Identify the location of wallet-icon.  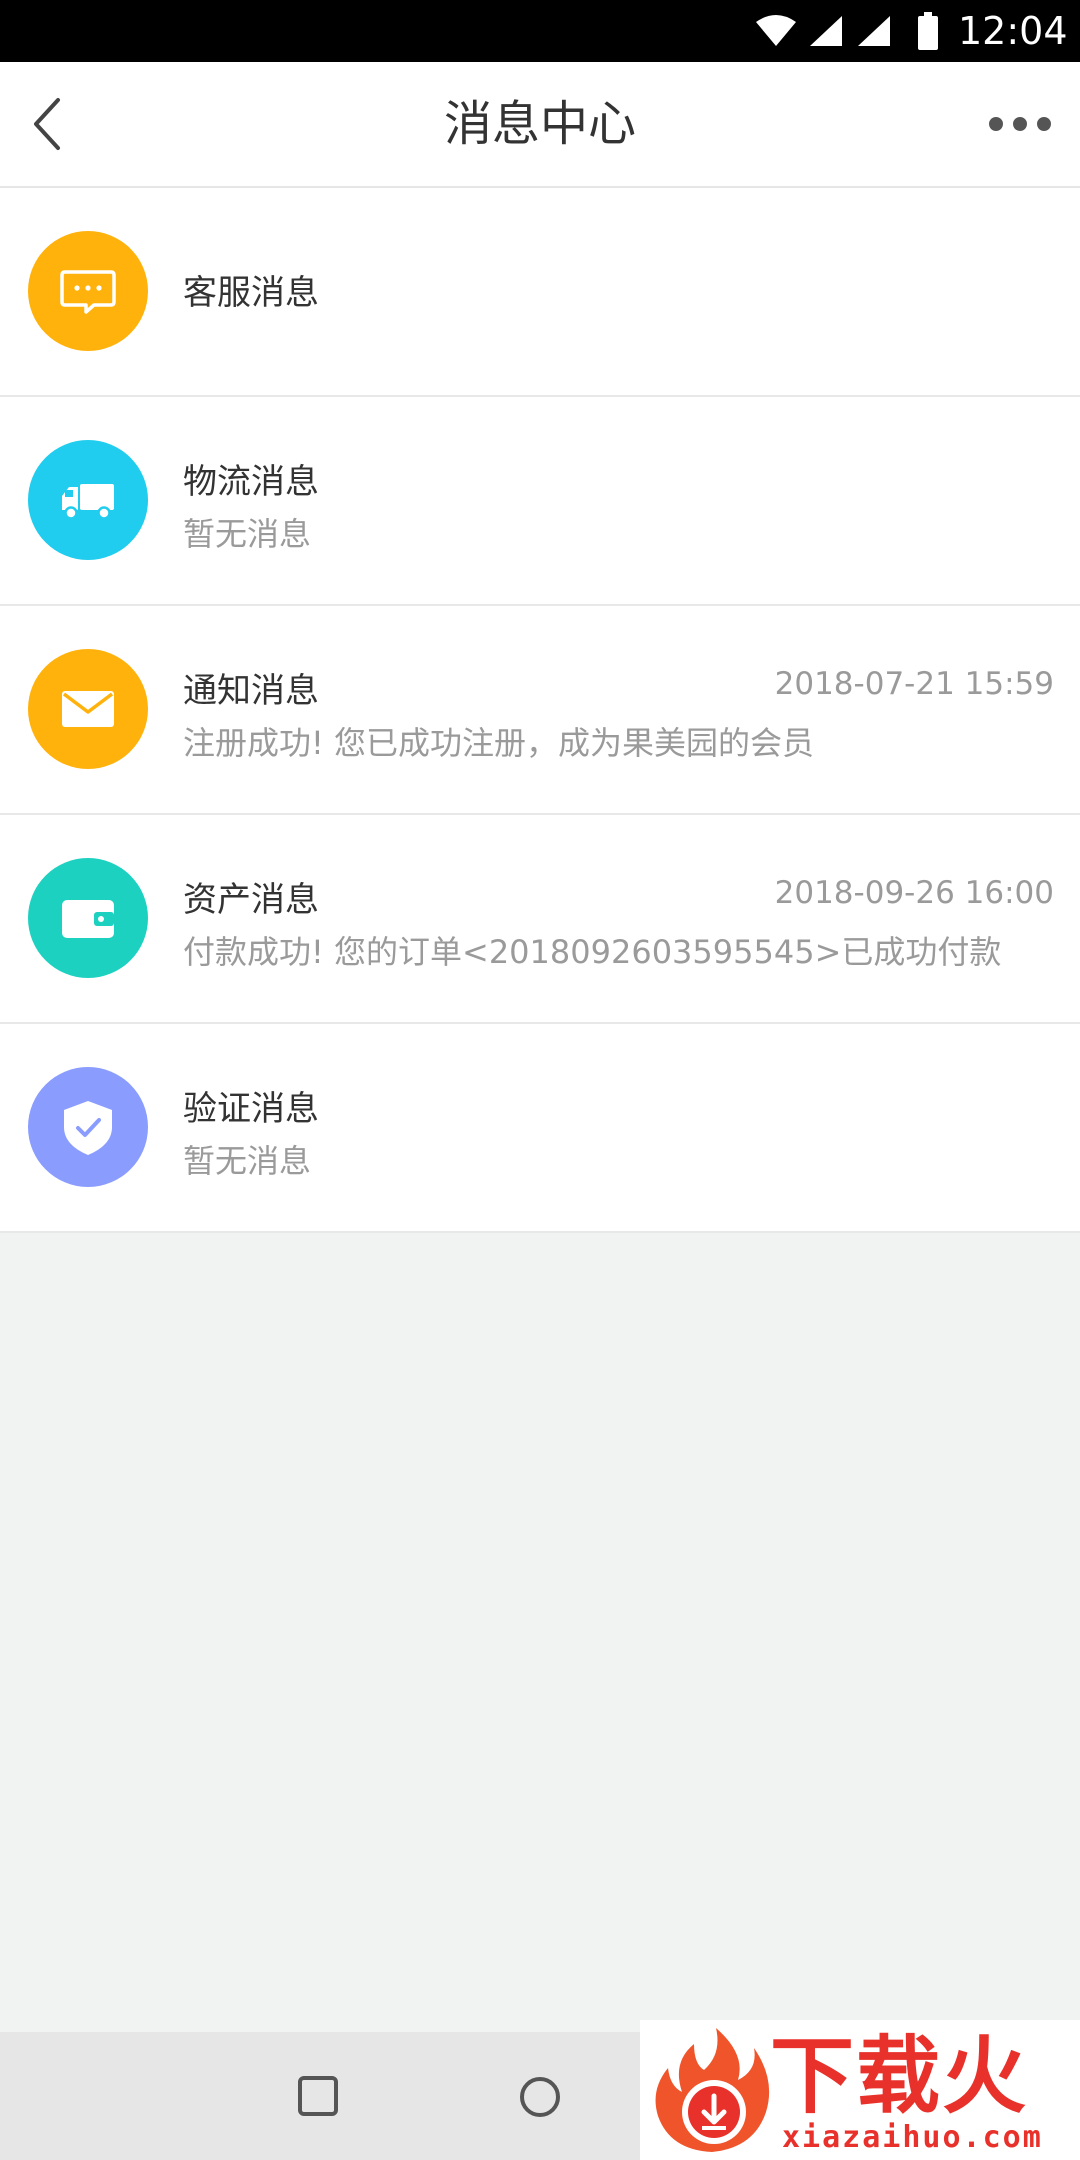
(88, 919).